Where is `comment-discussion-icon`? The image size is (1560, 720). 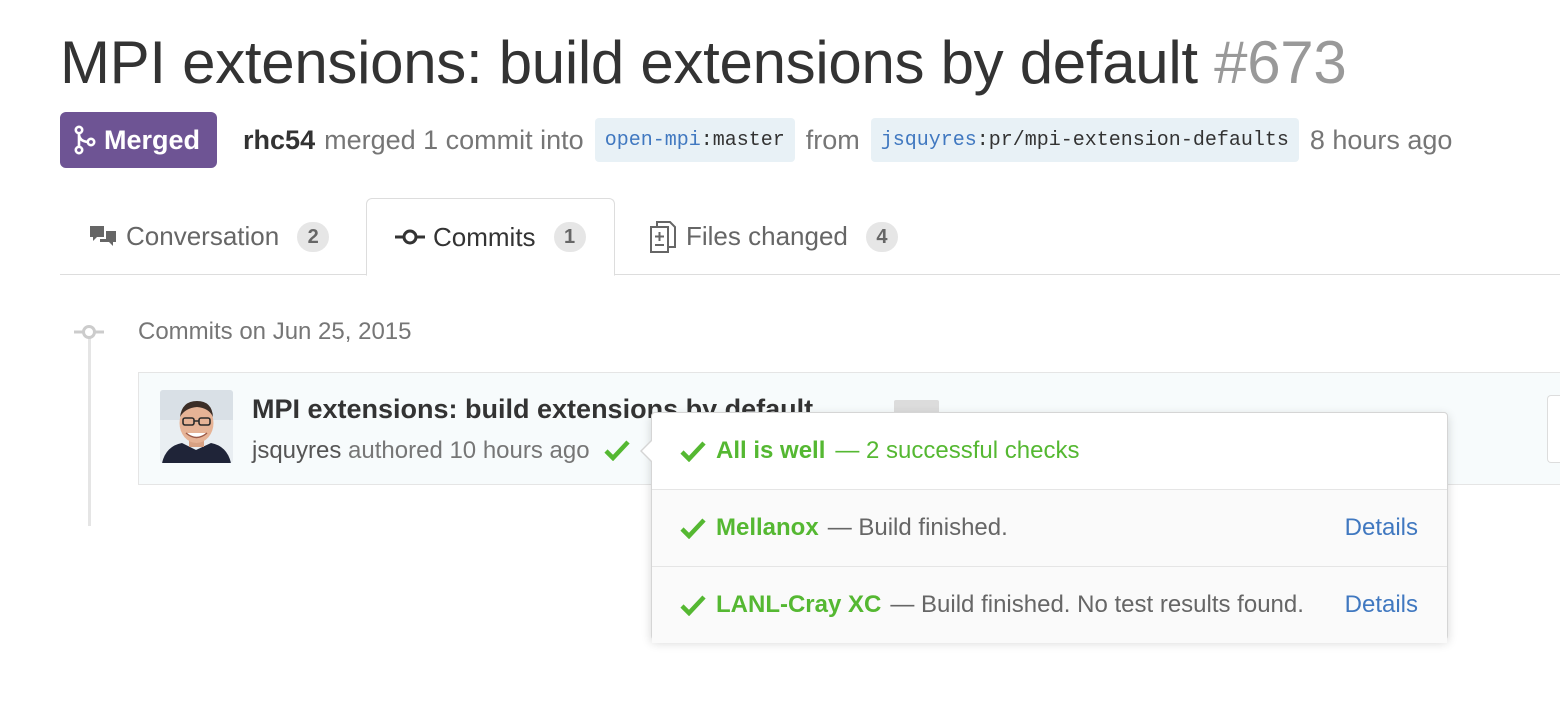 comment-discussion-icon is located at coordinates (103, 237).